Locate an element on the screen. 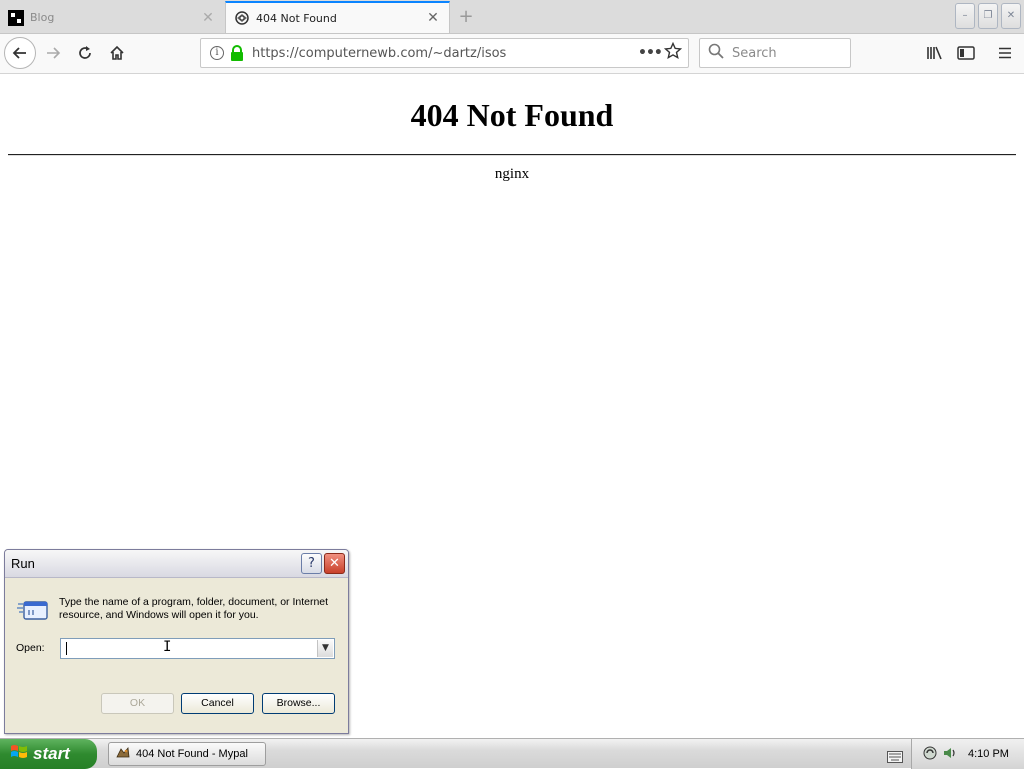 This screenshot has height=769, width=1024. forward-icon is located at coordinates (54, 53).